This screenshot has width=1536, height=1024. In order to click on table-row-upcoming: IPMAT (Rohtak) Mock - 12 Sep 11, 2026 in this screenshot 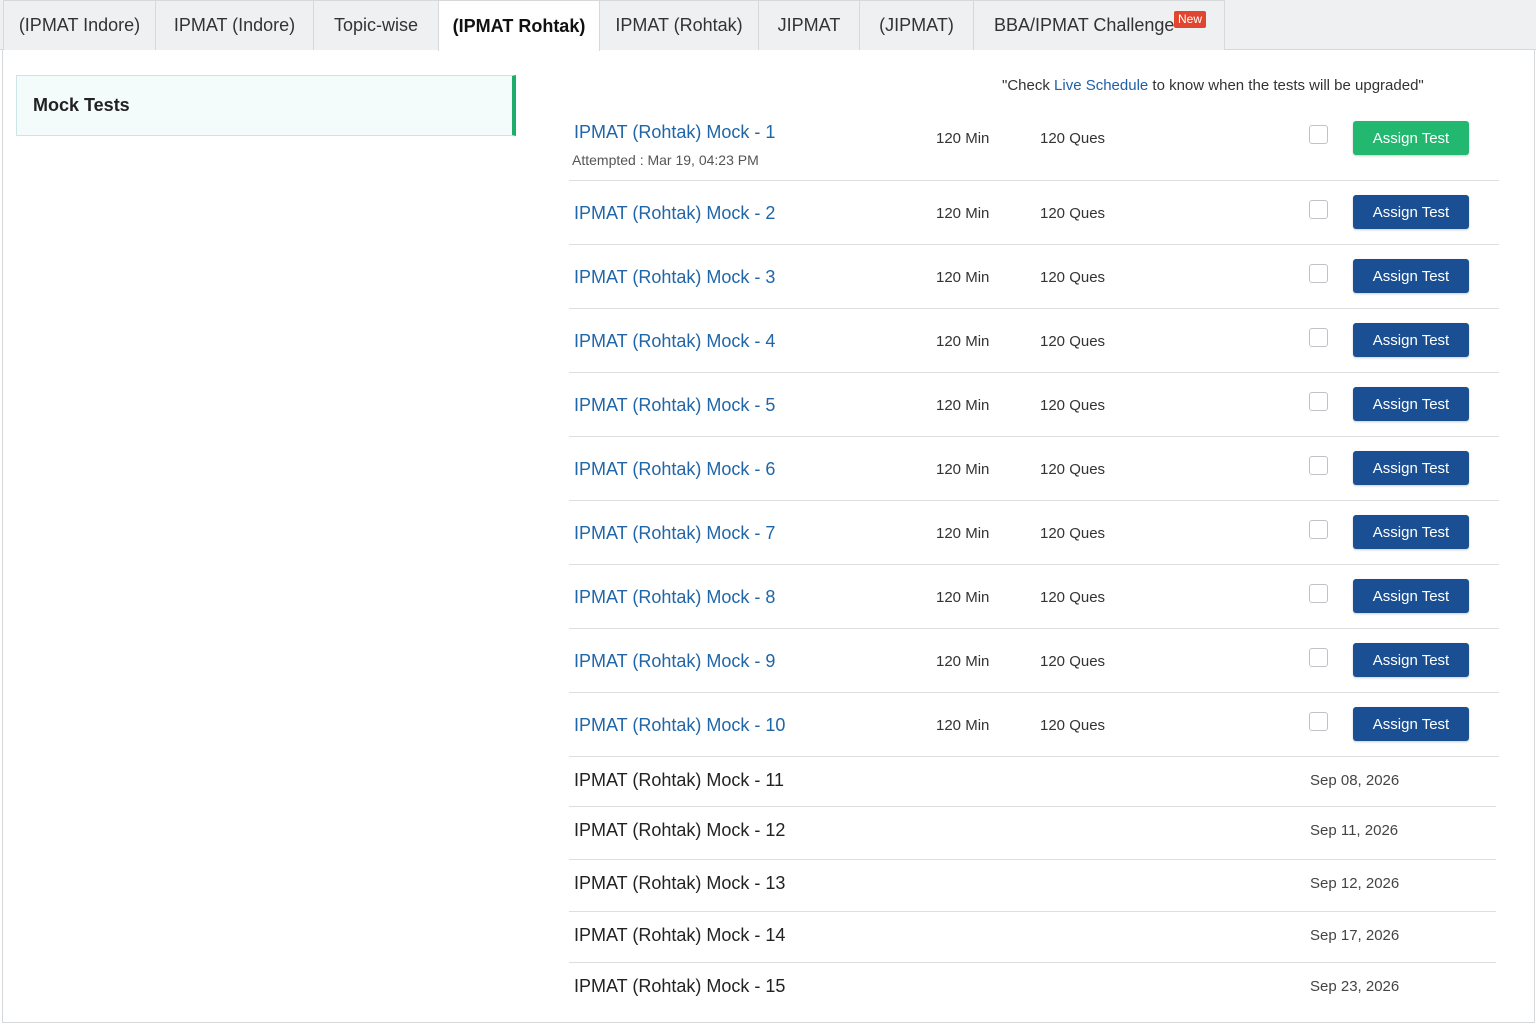, I will do `click(1032, 833)`.